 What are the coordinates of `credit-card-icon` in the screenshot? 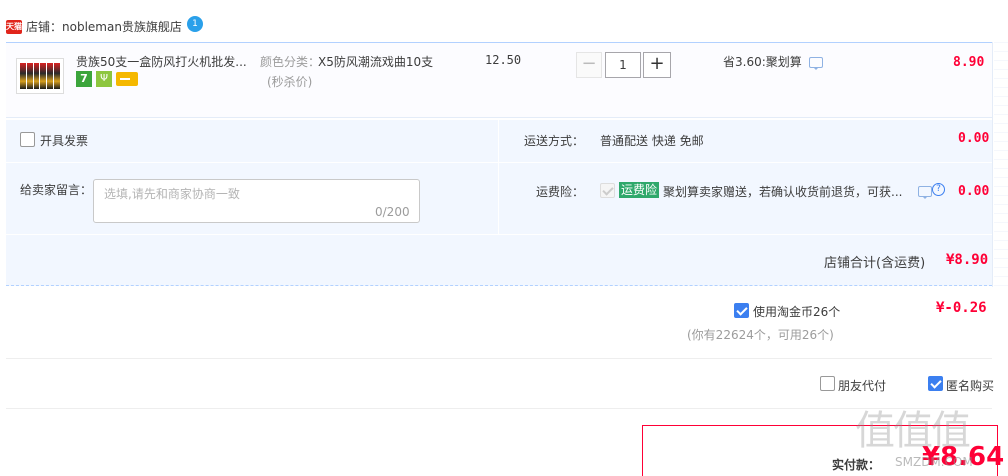 It's located at (127, 79).